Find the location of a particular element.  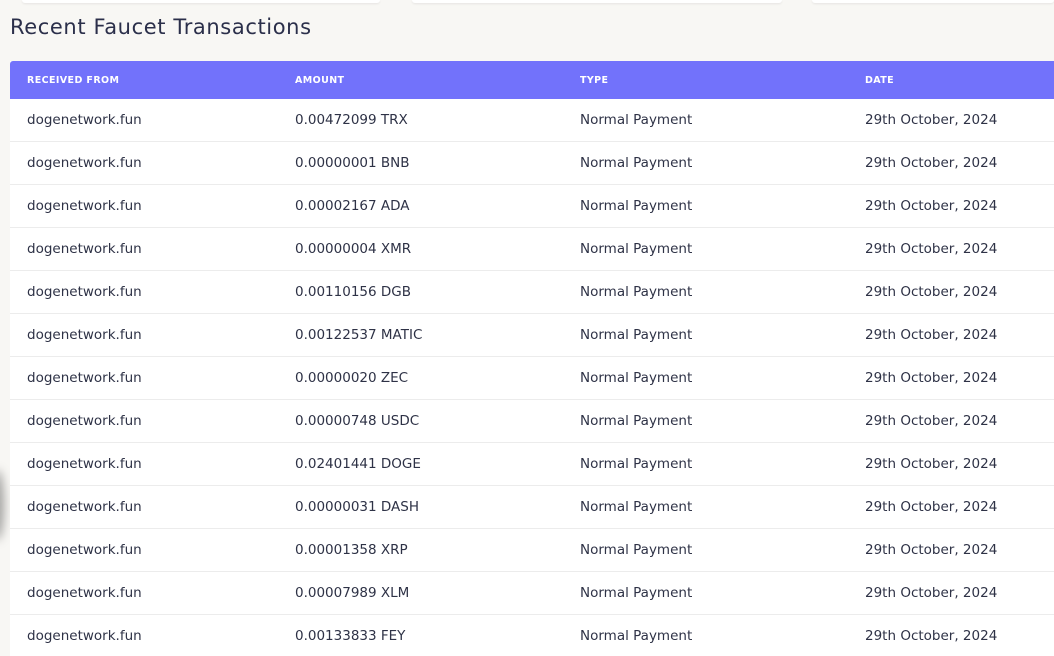

cell-amount: 0.00007989 XLM is located at coordinates (352, 593).